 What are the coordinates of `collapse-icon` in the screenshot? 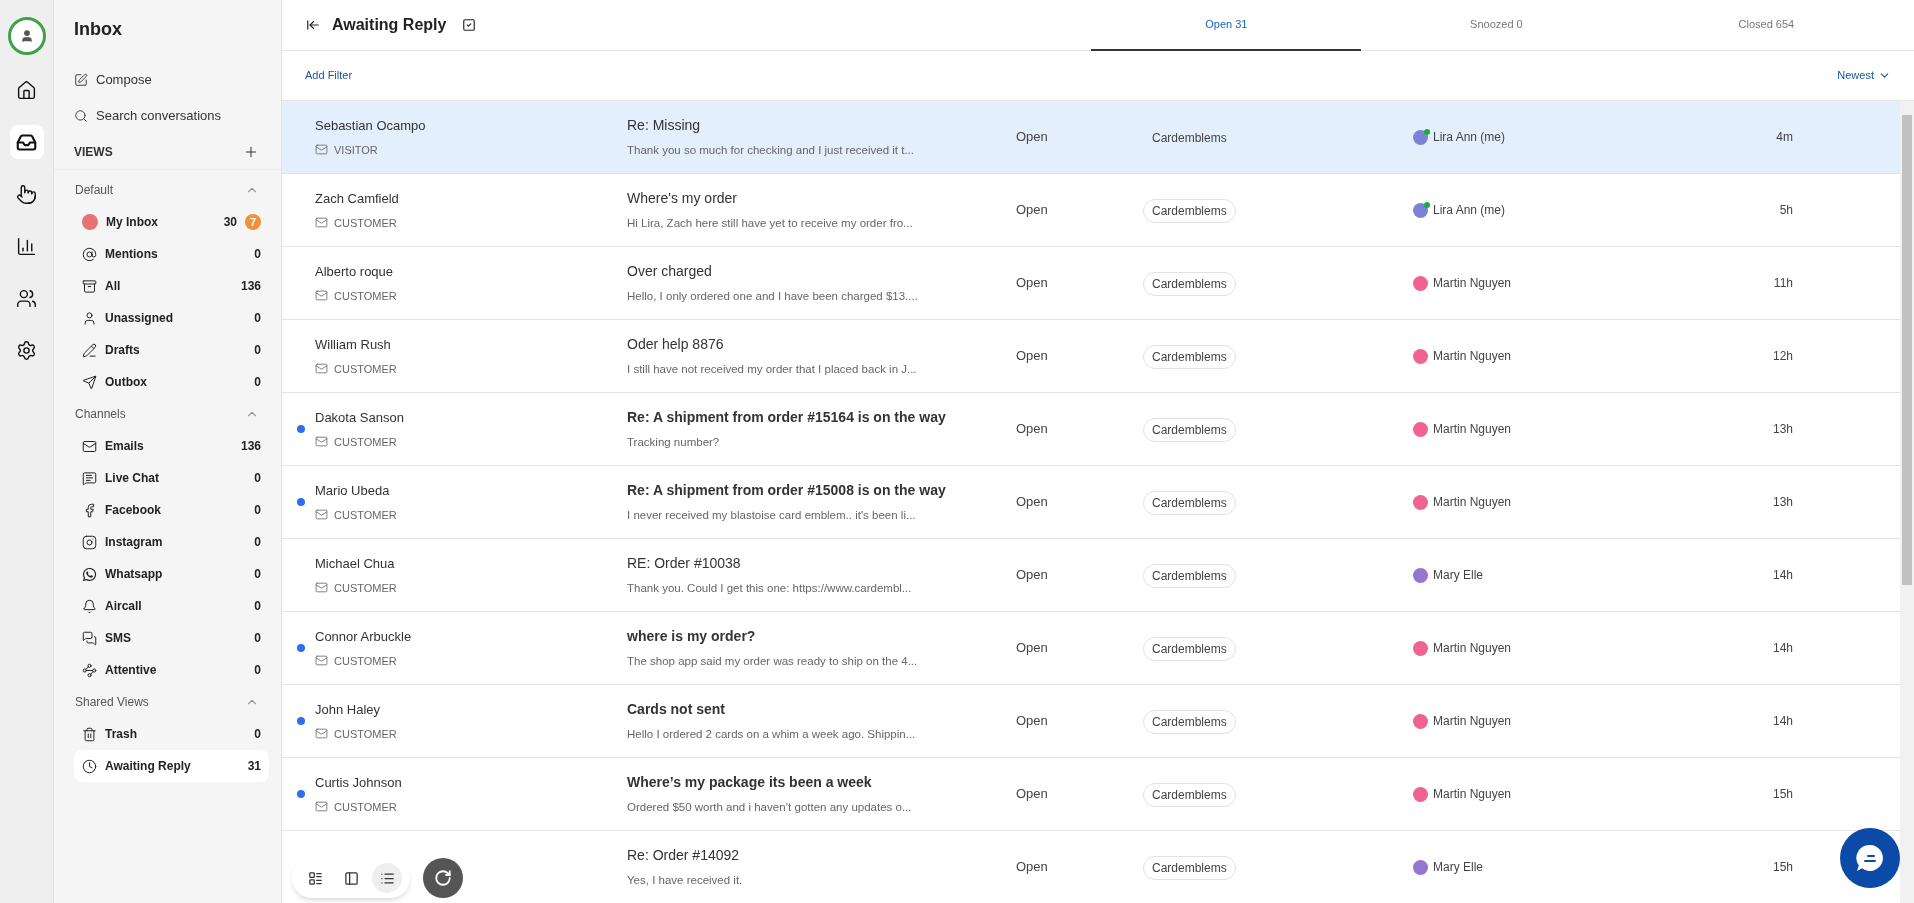 It's located at (313, 25).